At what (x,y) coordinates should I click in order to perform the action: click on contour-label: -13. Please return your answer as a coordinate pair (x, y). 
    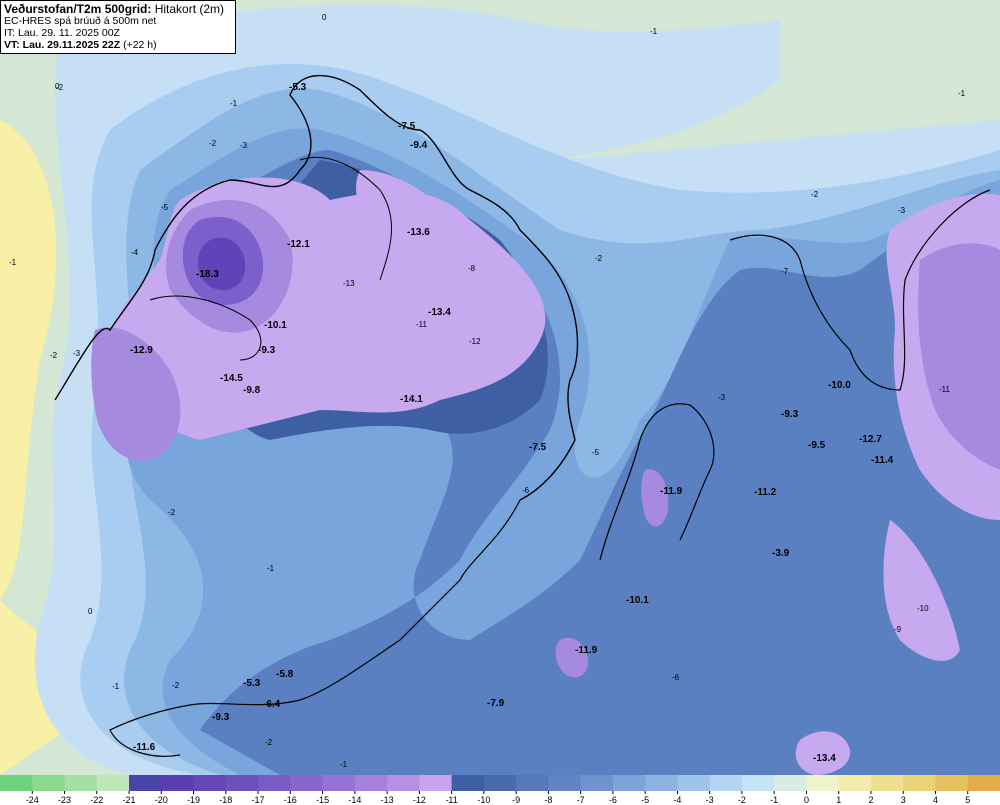
    Looking at the image, I should click on (349, 283).